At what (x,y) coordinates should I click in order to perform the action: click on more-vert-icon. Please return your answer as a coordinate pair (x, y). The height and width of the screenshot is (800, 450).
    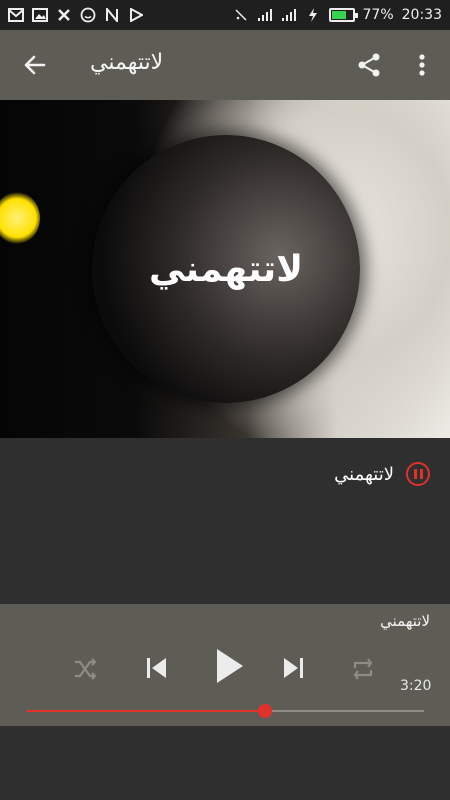
    Looking at the image, I should click on (422, 65).